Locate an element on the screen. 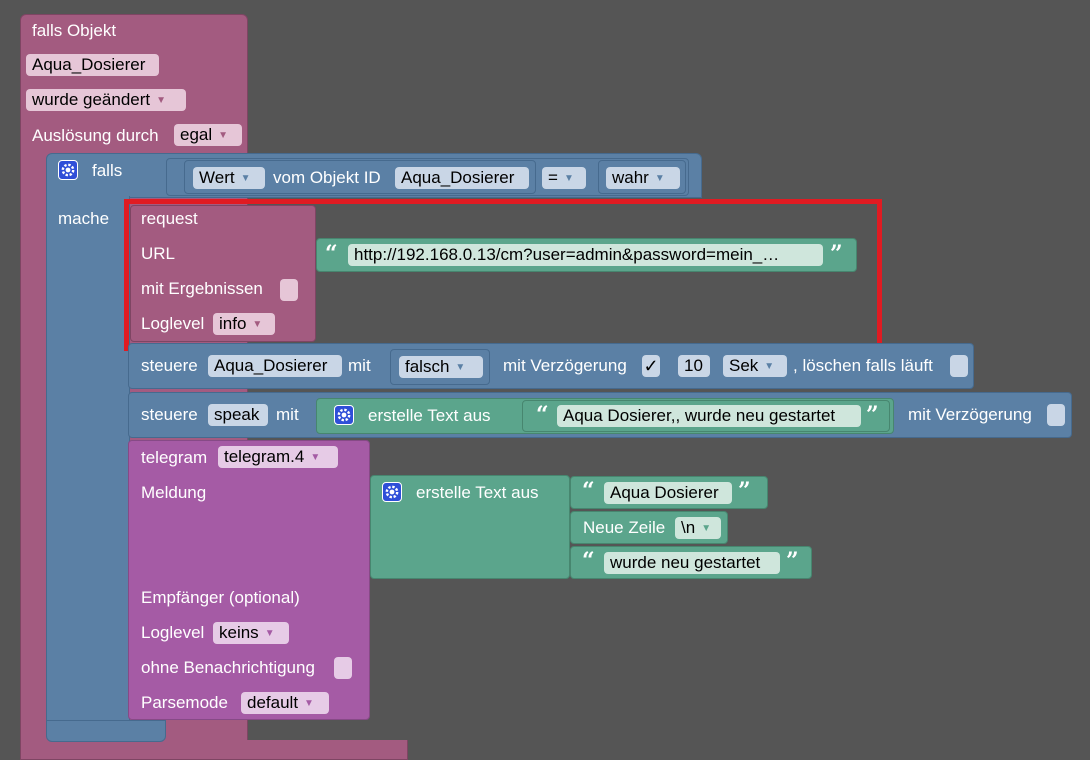  telegram-instance-text: telegram.4 is located at coordinates (264, 456).